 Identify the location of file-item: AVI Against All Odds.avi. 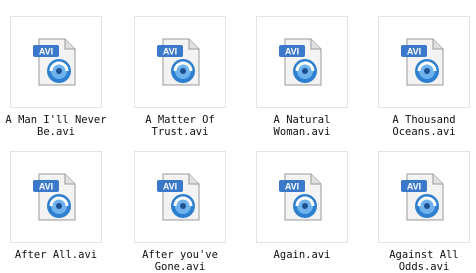
(422, 204).